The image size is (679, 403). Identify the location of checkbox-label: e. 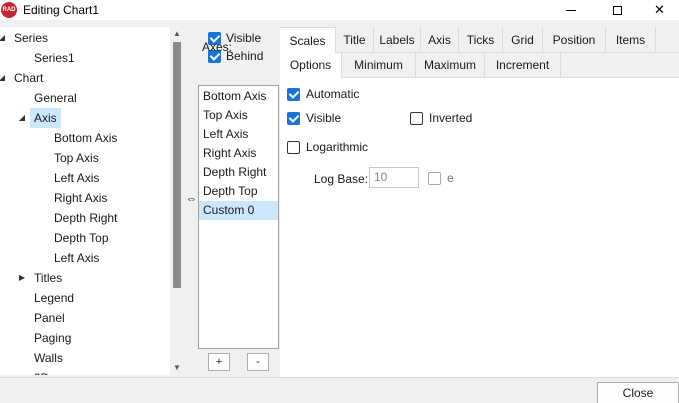
(450, 178).